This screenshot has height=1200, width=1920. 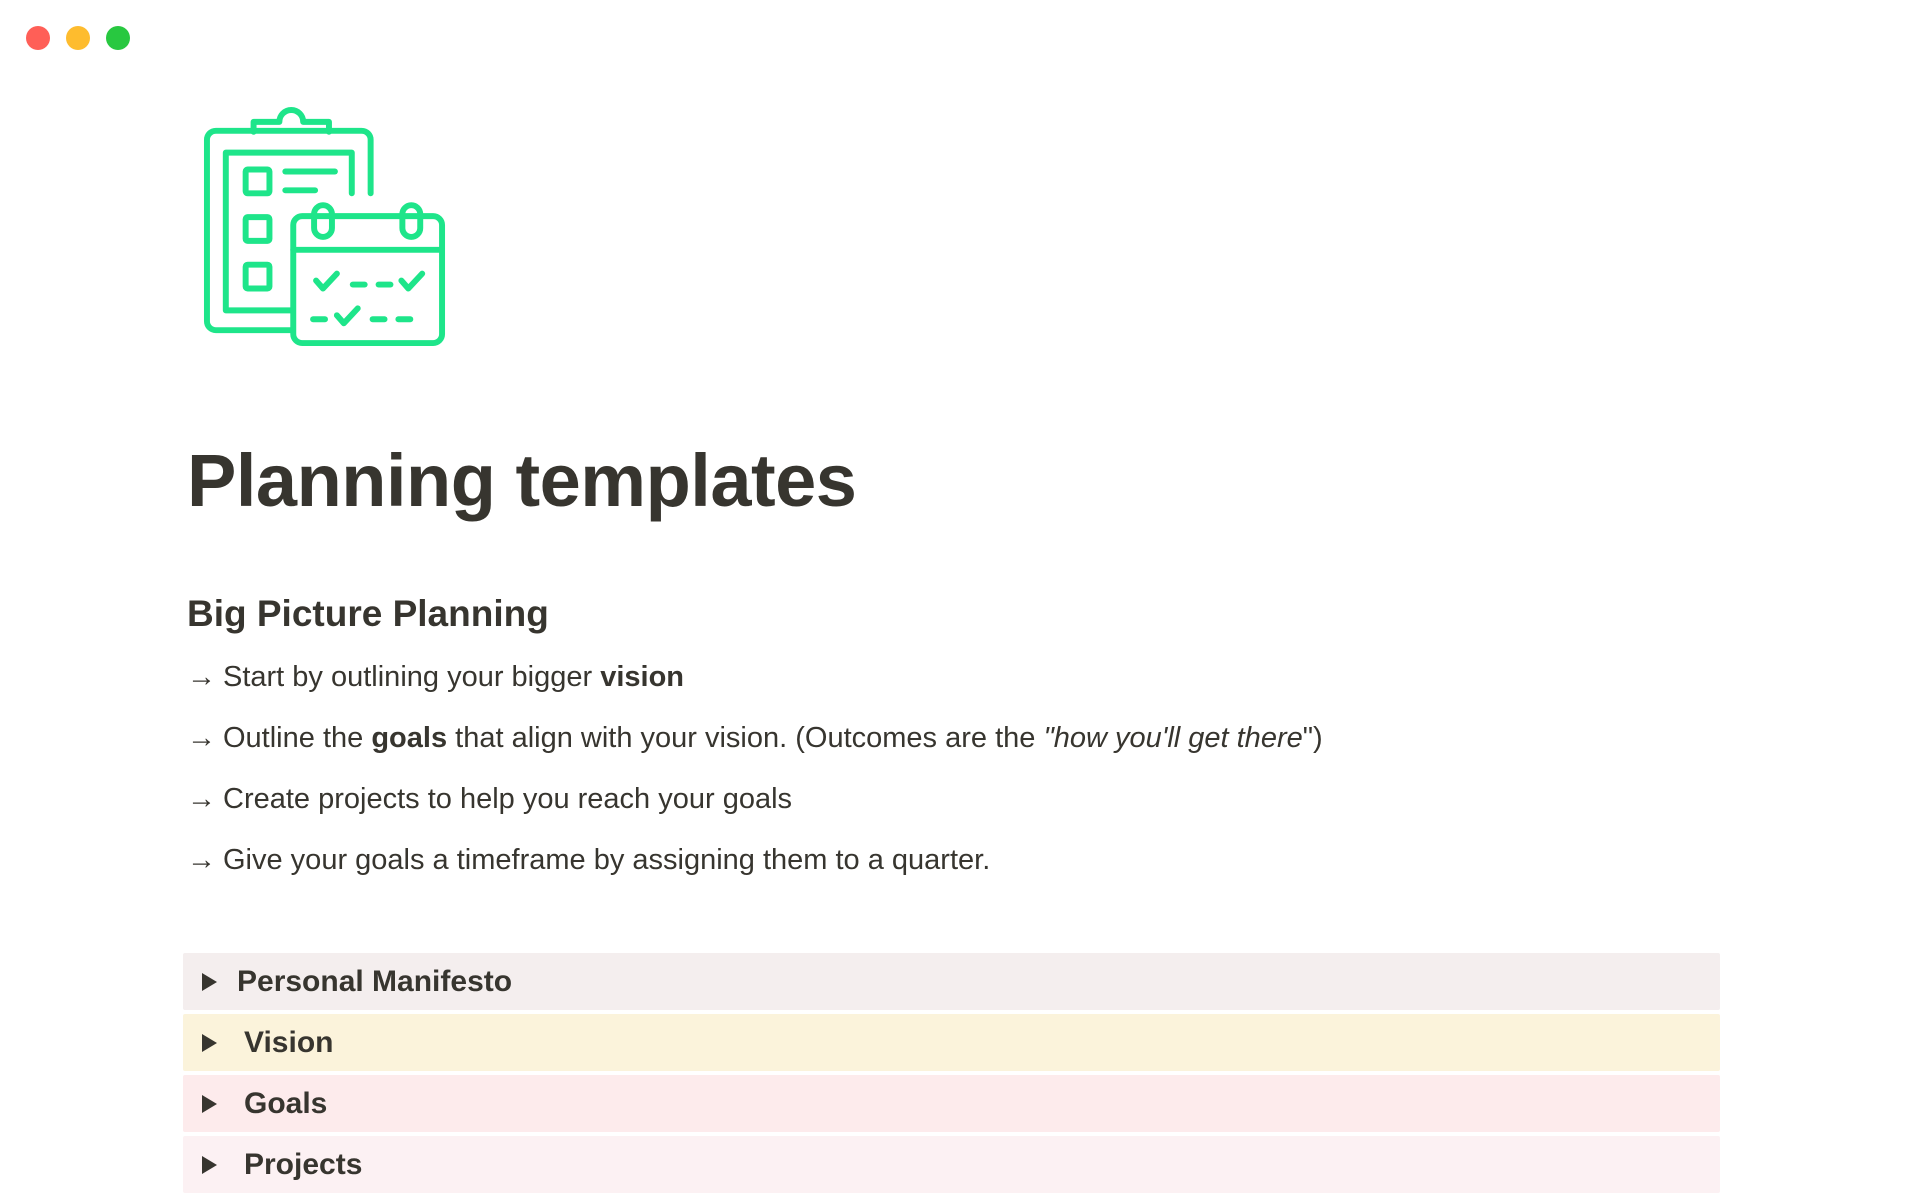 What do you see at coordinates (375, 981) in the screenshot?
I see `toggle-label: Personal Manifesto` at bounding box center [375, 981].